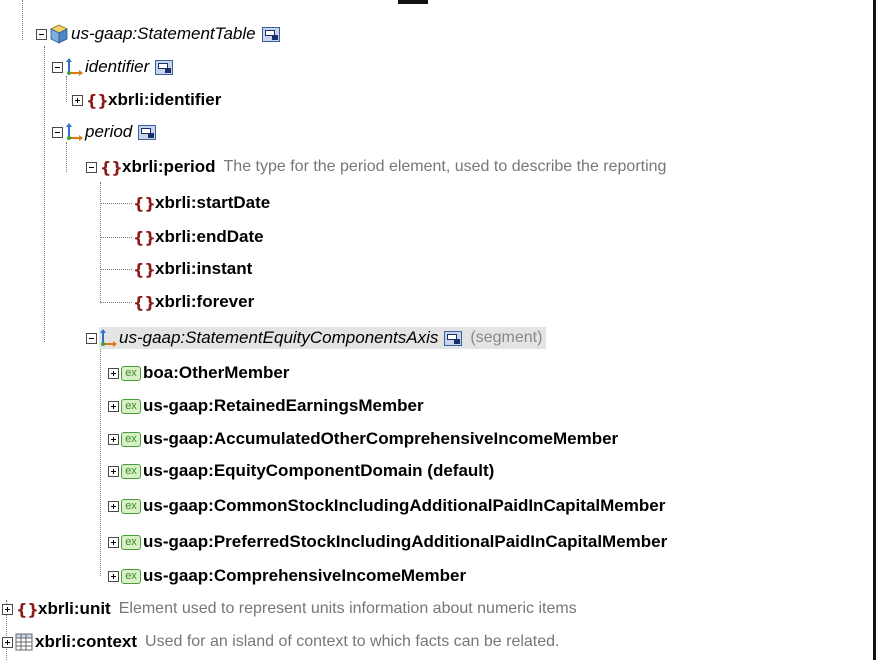 The height and width of the screenshot is (660, 876). I want to click on node-label: xbrli:instant, so click(204, 268).